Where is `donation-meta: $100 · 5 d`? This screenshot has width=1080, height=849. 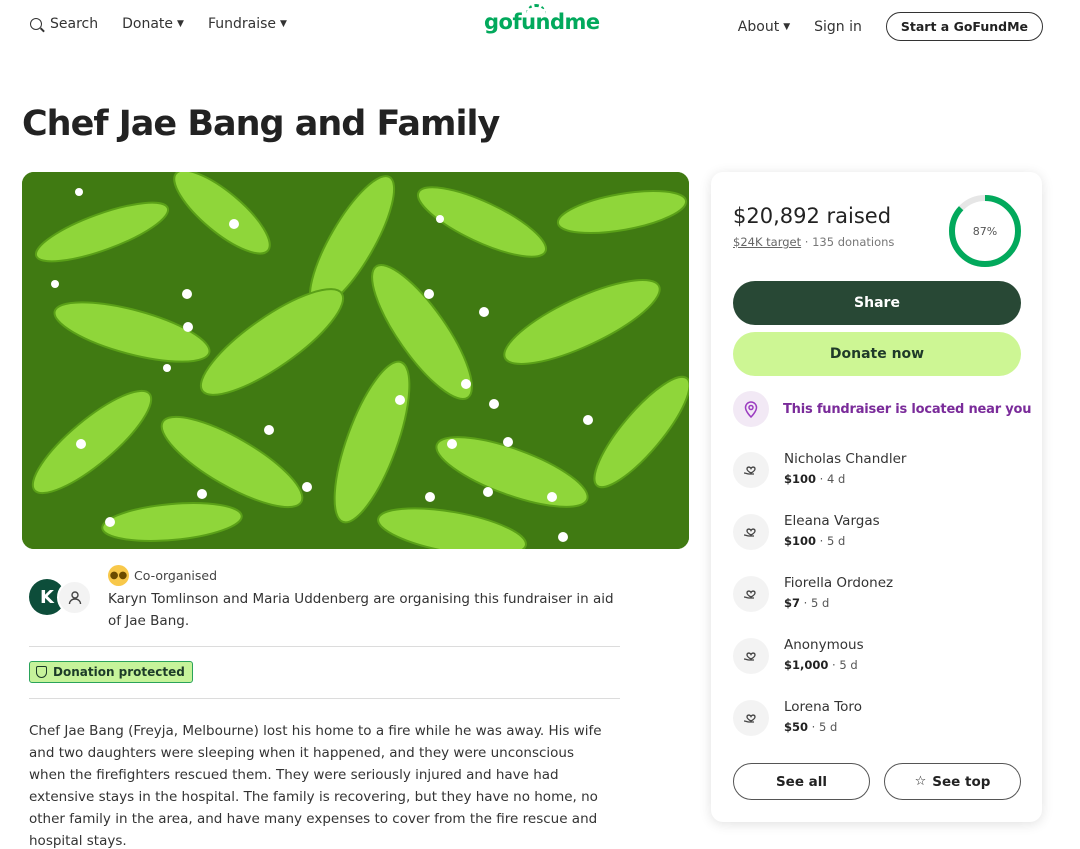
donation-meta: $100 · 5 d is located at coordinates (814, 541).